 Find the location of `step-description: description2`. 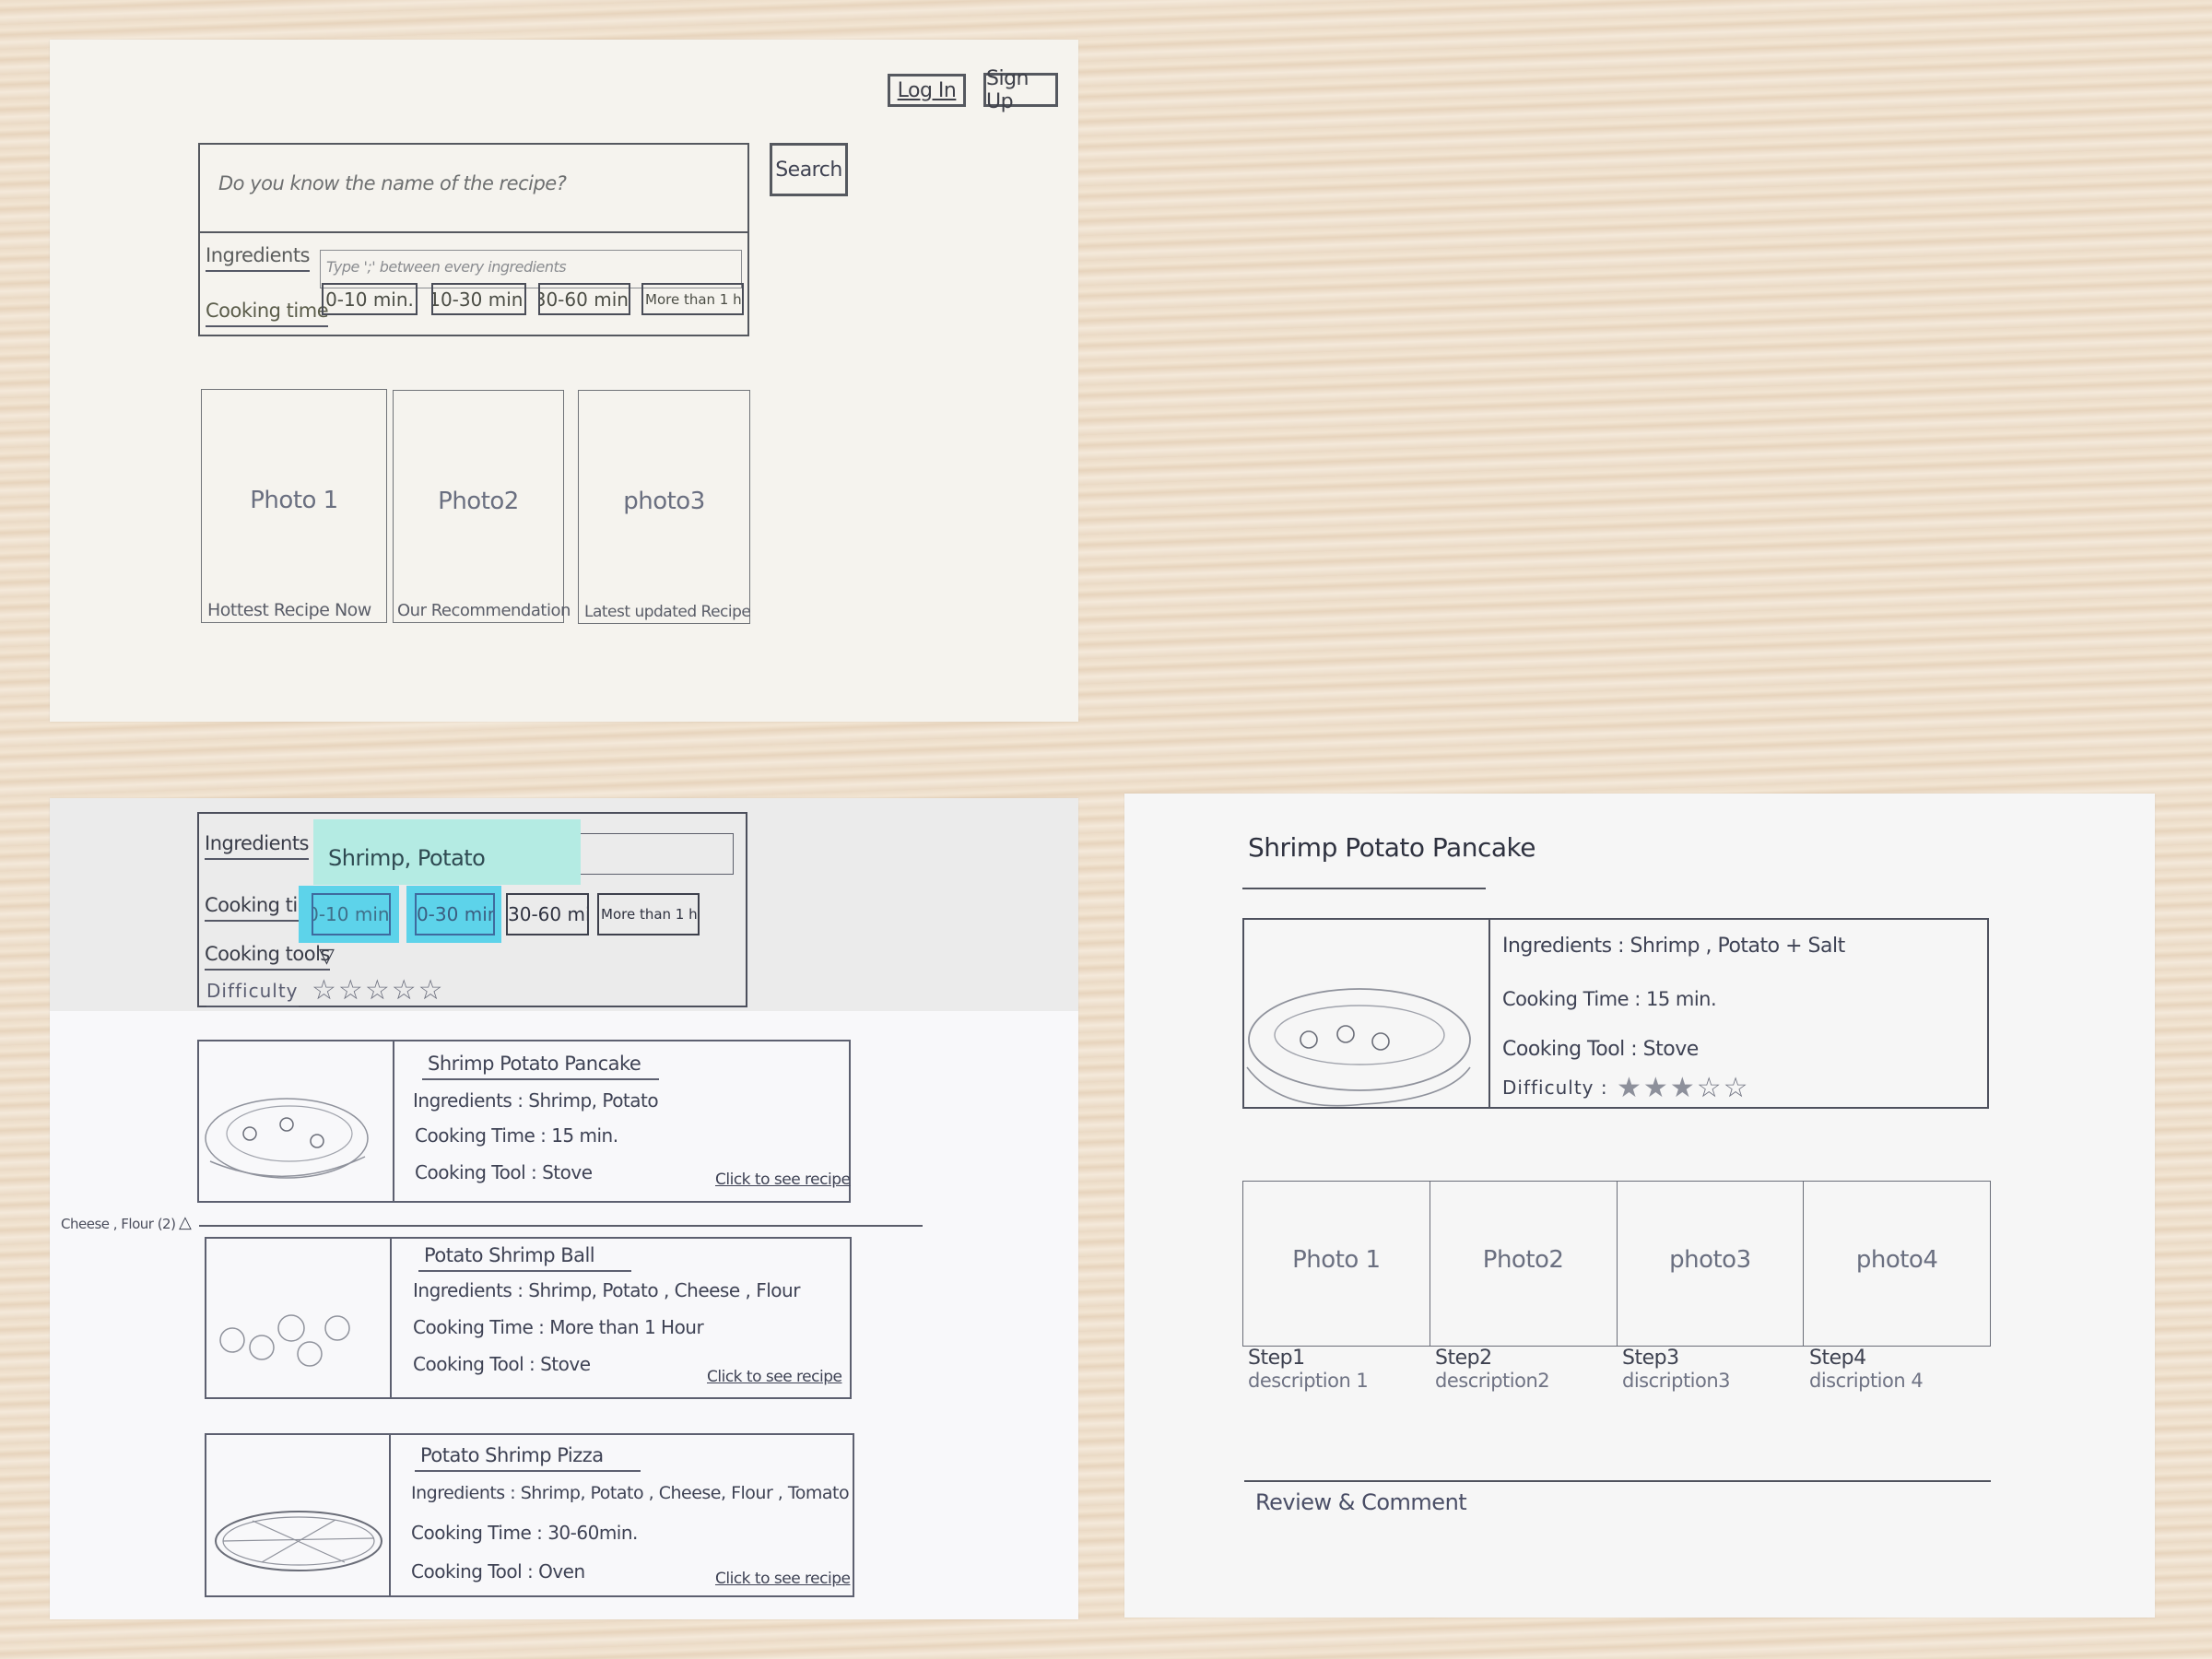

step-description: description2 is located at coordinates (1492, 1381).